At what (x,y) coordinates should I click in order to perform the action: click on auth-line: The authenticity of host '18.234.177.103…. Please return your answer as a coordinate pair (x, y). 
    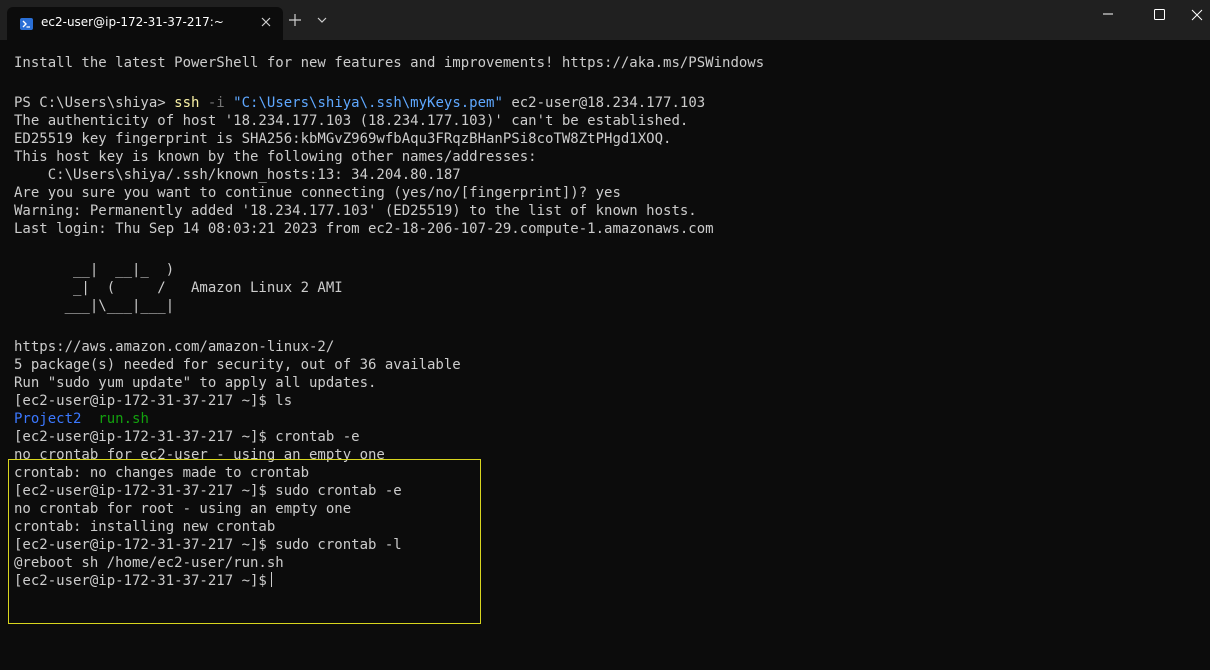
    Looking at the image, I should click on (351, 121).